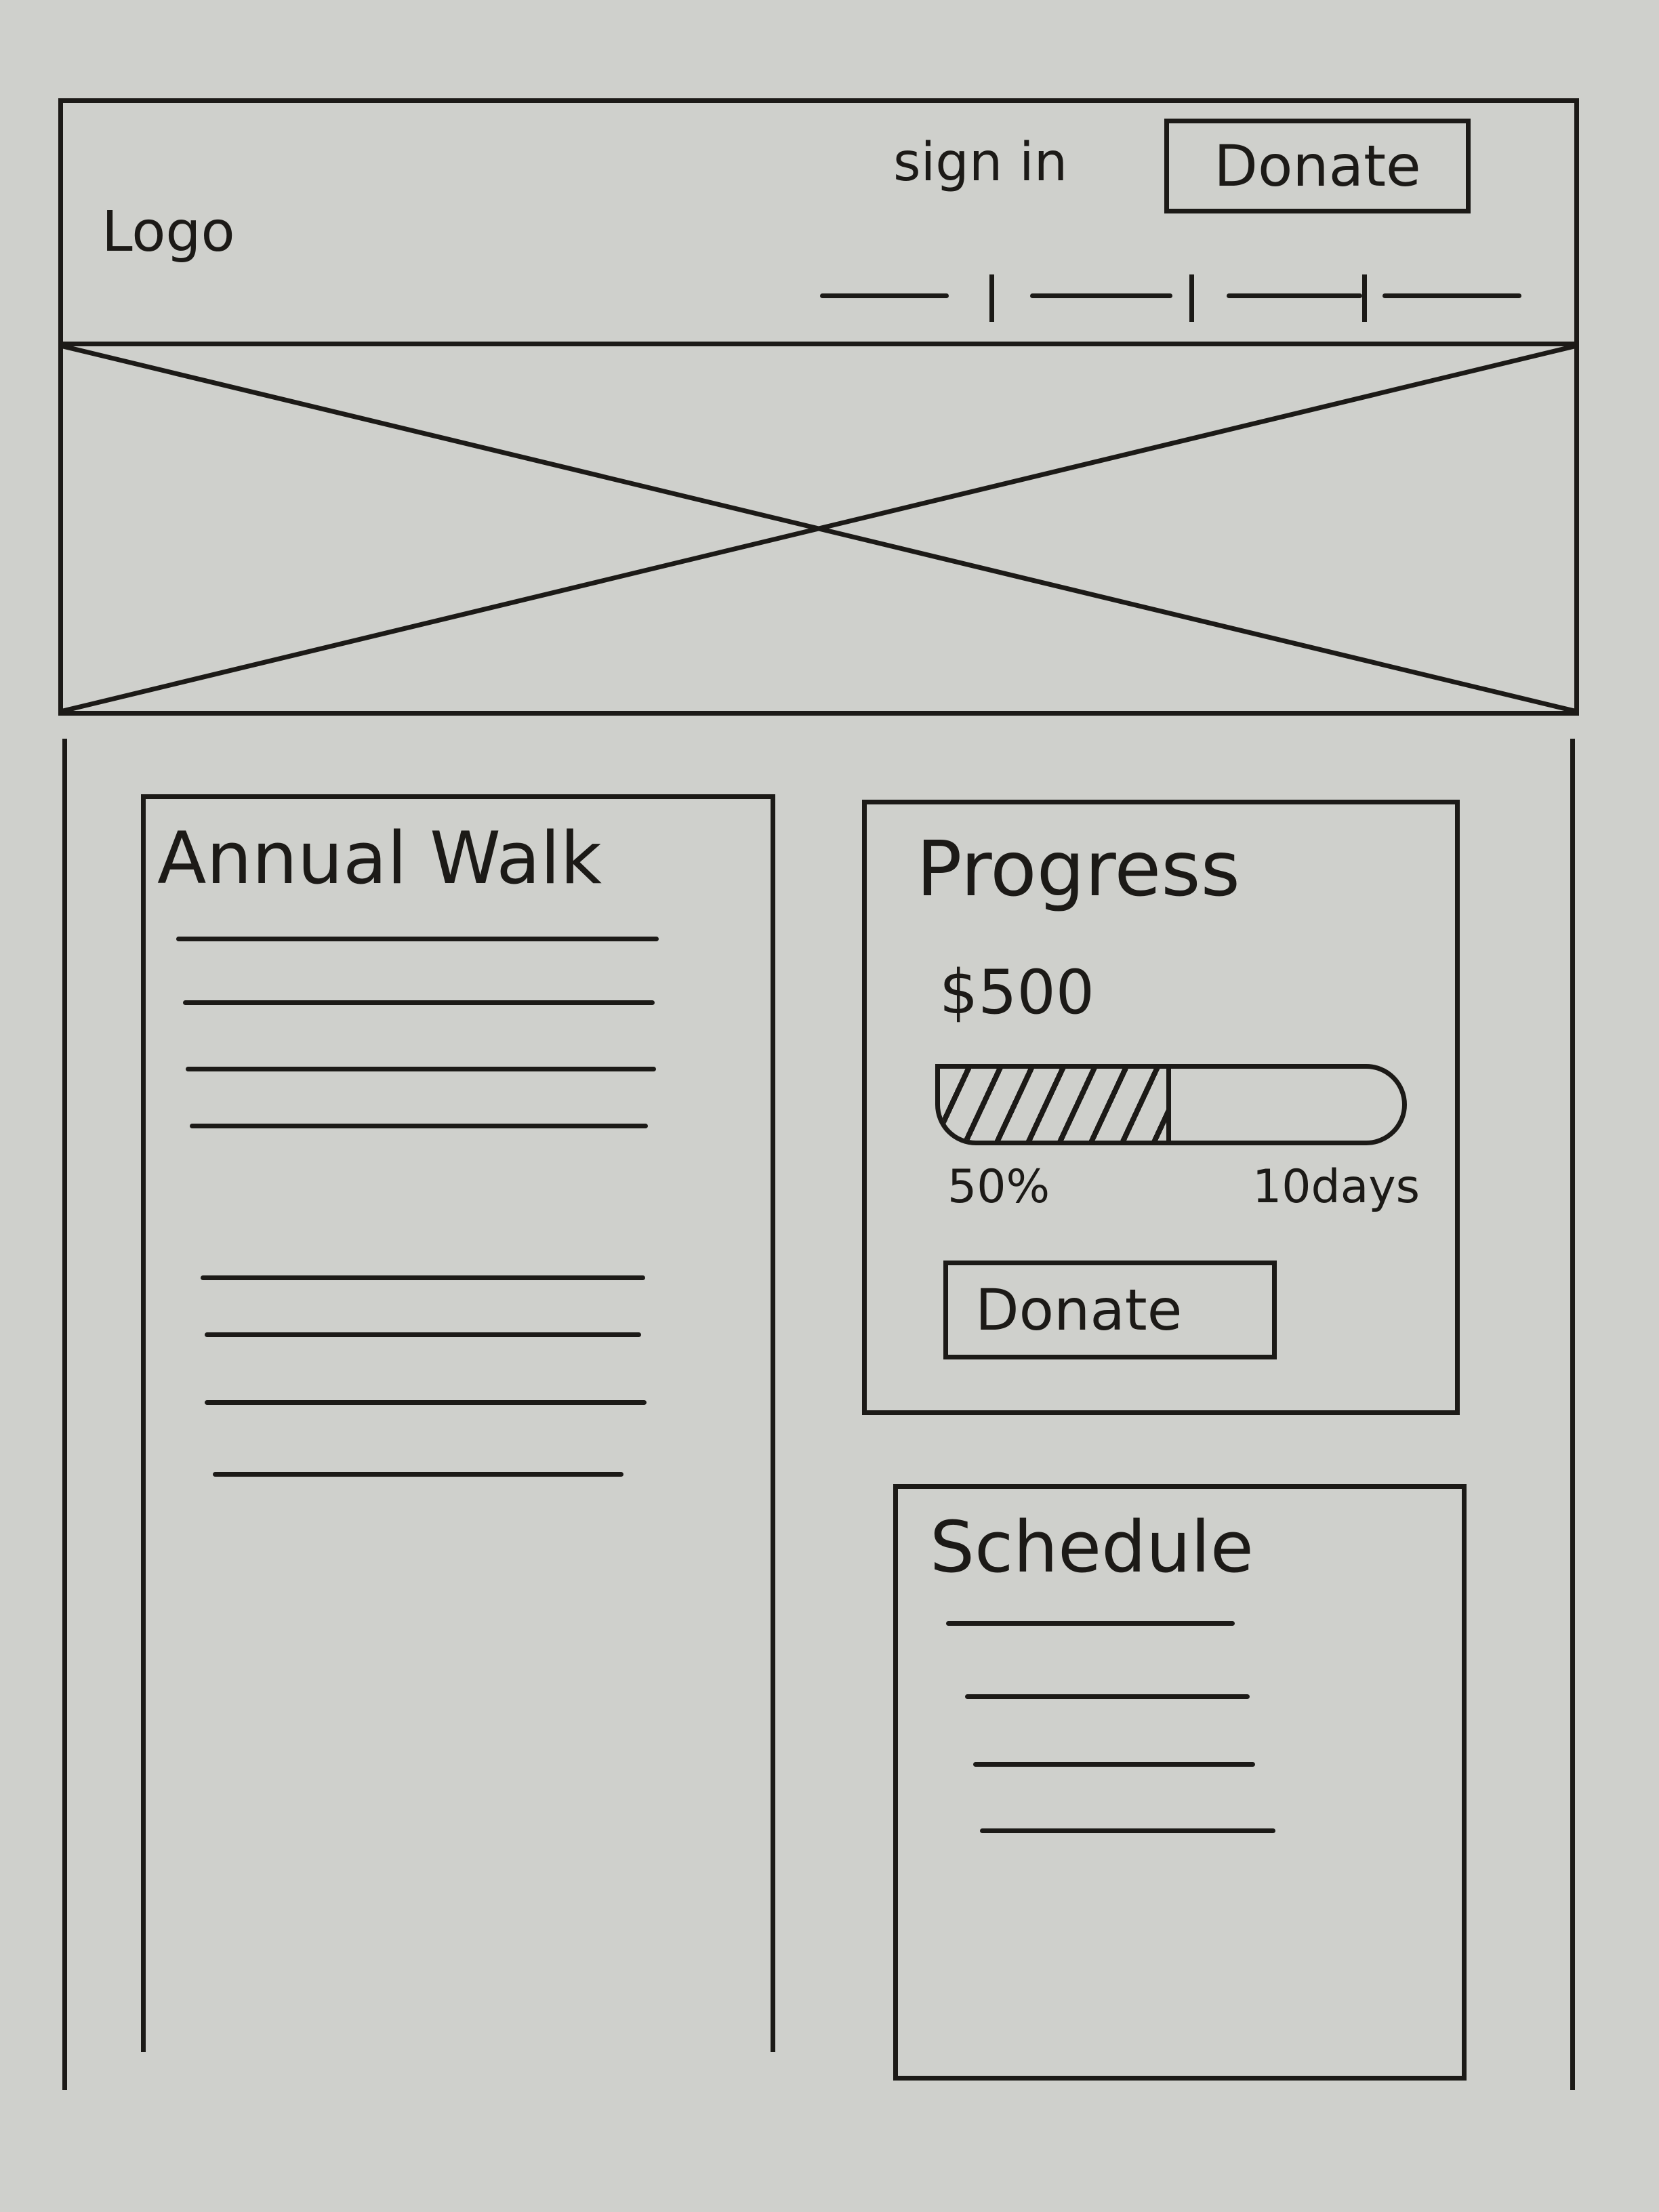 This screenshot has width=1659, height=2212. Describe the element at coordinates (1318, 166) in the screenshot. I see `header-donate-button: Donate` at that location.